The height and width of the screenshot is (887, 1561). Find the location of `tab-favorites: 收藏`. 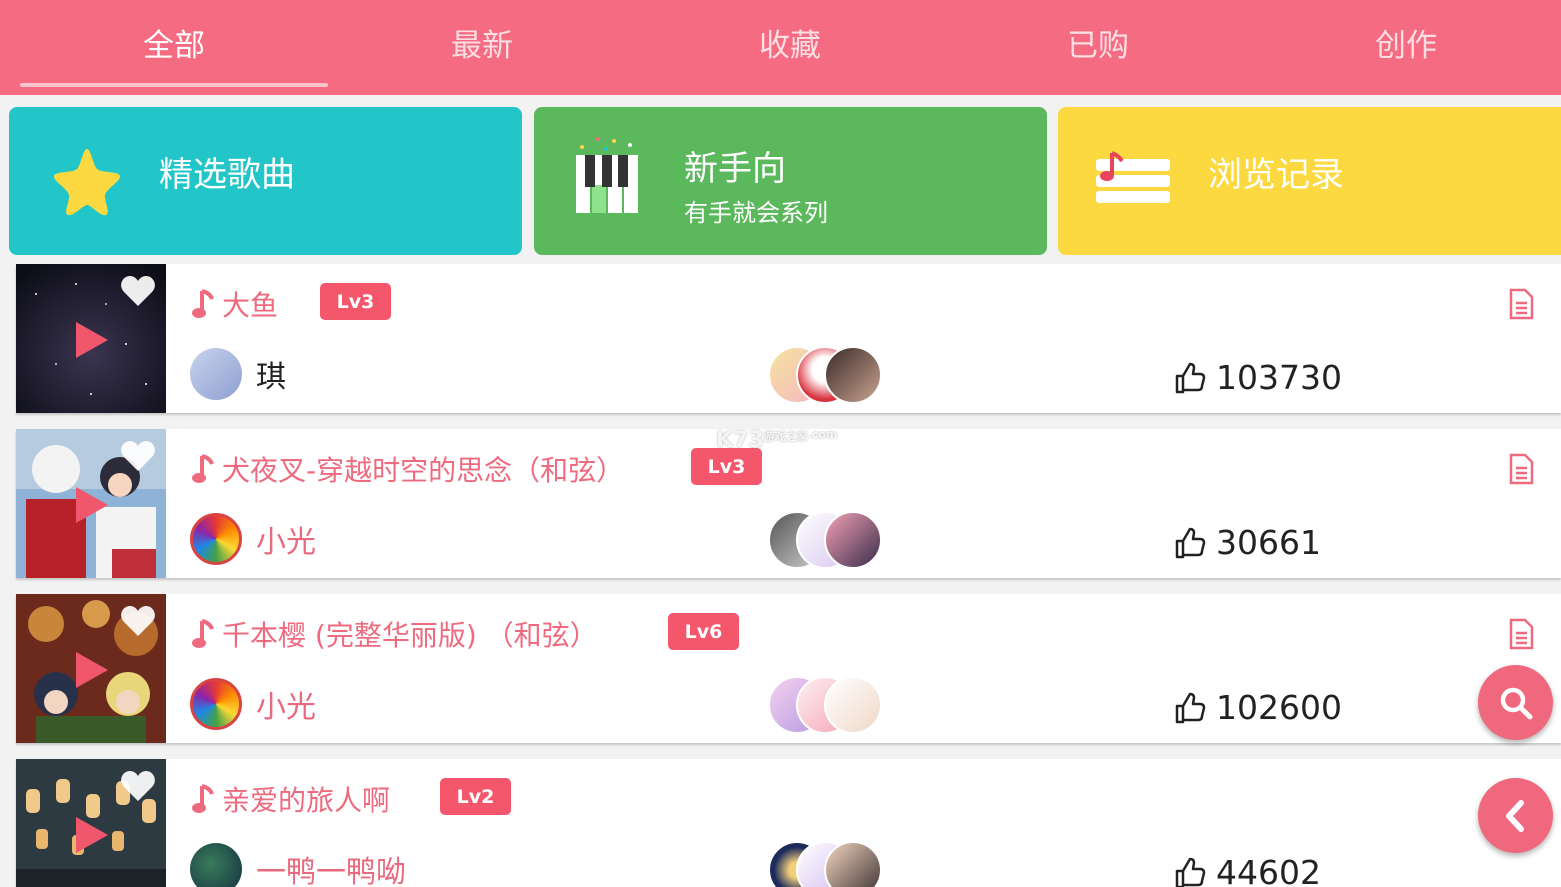

tab-favorites: 收藏 is located at coordinates (790, 47).